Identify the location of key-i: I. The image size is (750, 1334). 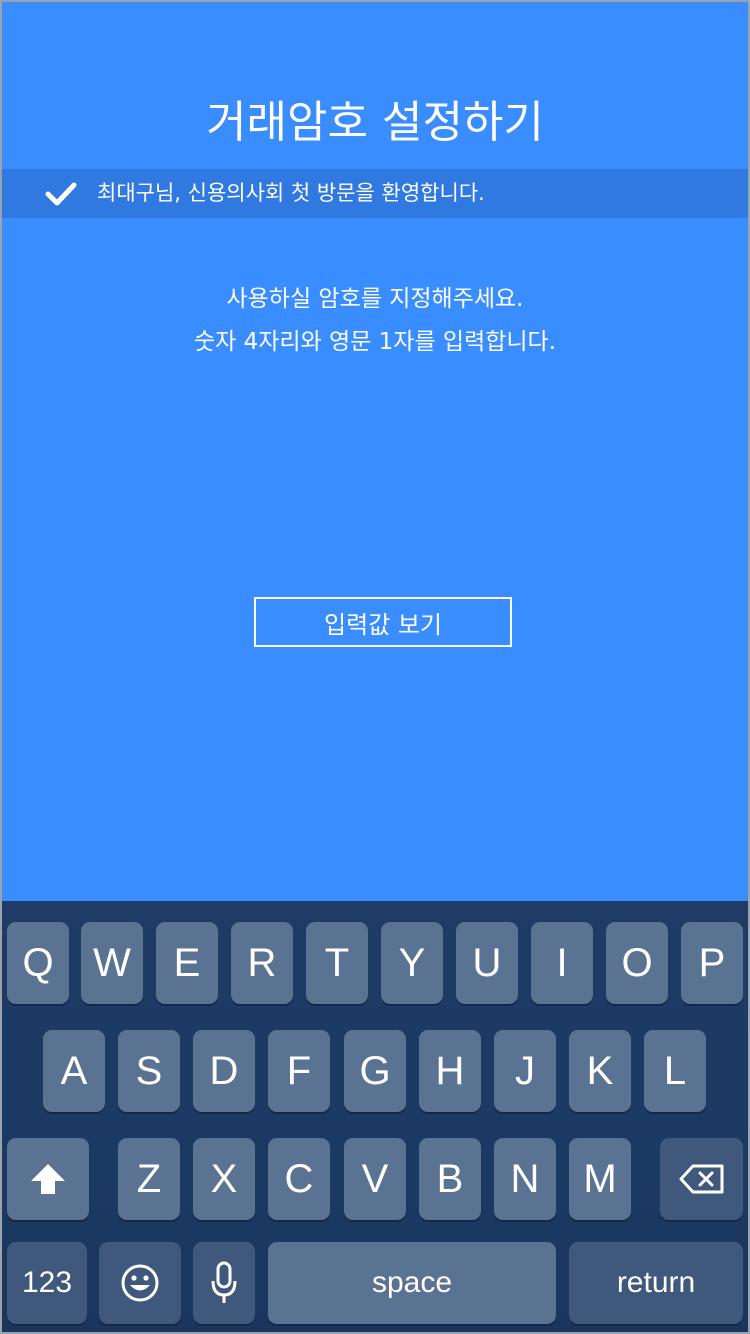
(562, 963).